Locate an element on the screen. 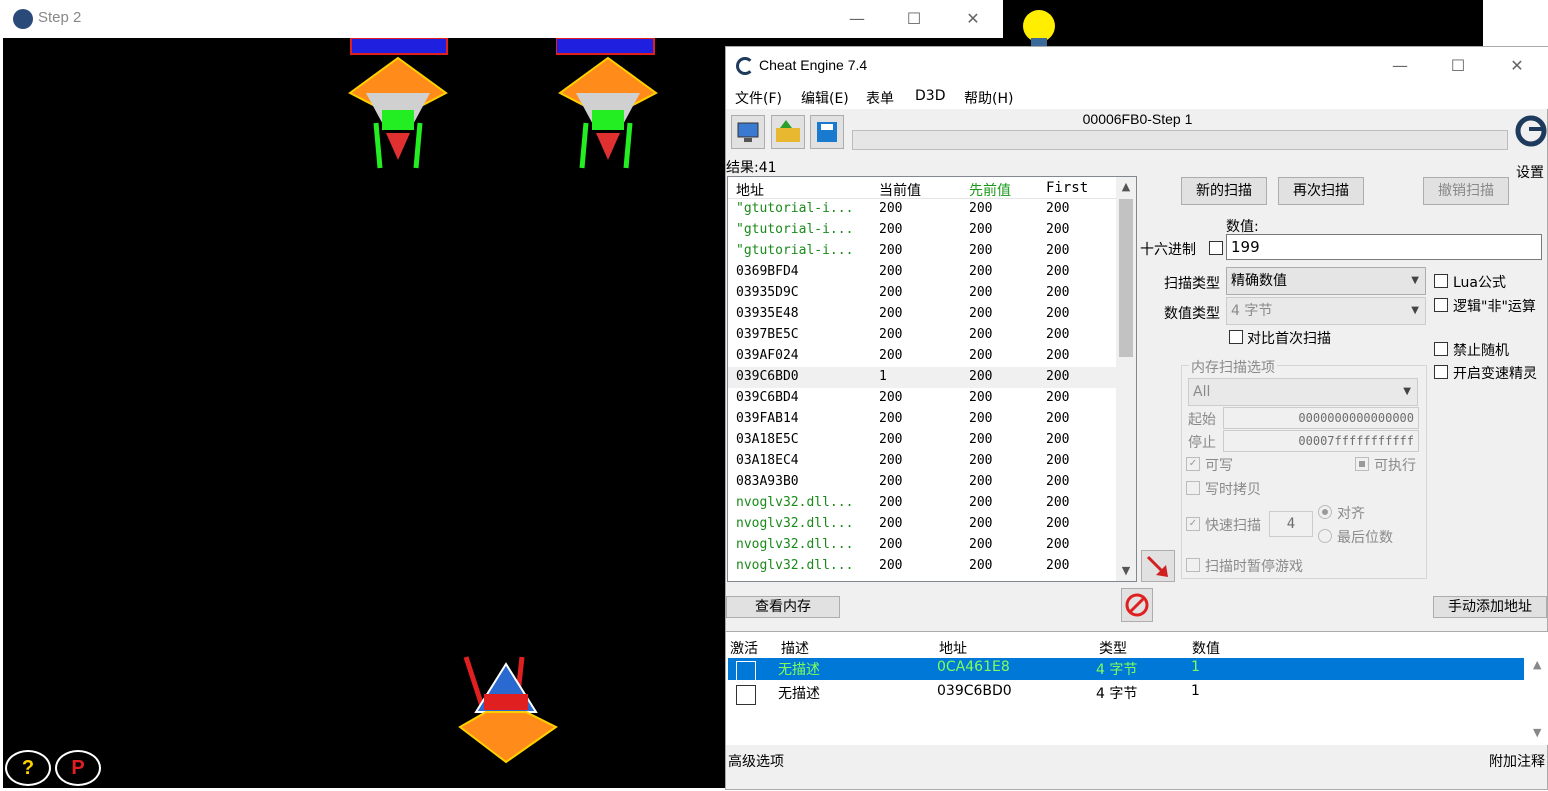  logic-not-checkbox is located at coordinates (1441, 305).